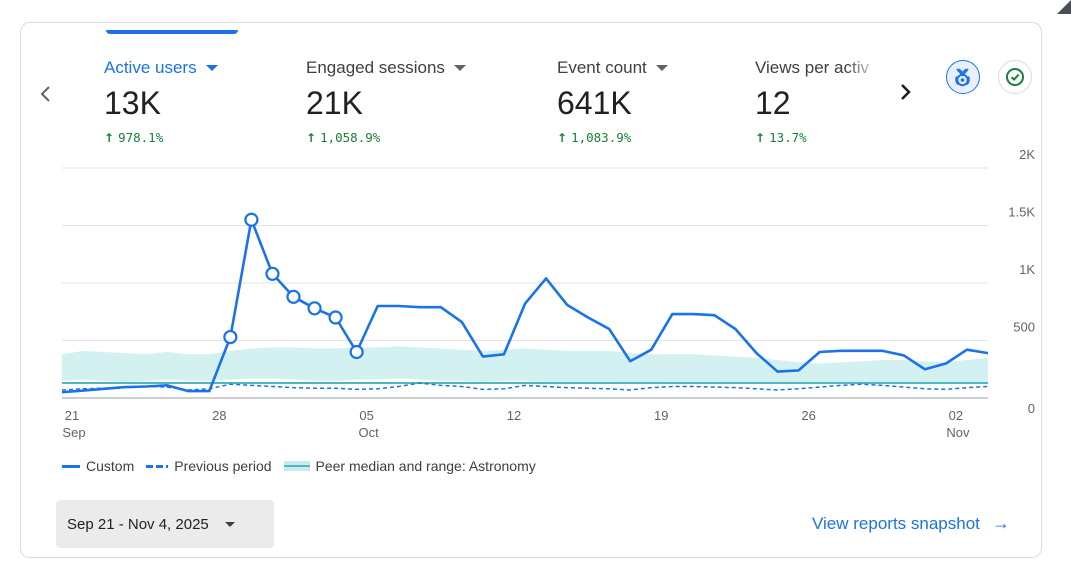  What do you see at coordinates (661, 415) in the screenshot?
I see `x-tick-label: 19` at bounding box center [661, 415].